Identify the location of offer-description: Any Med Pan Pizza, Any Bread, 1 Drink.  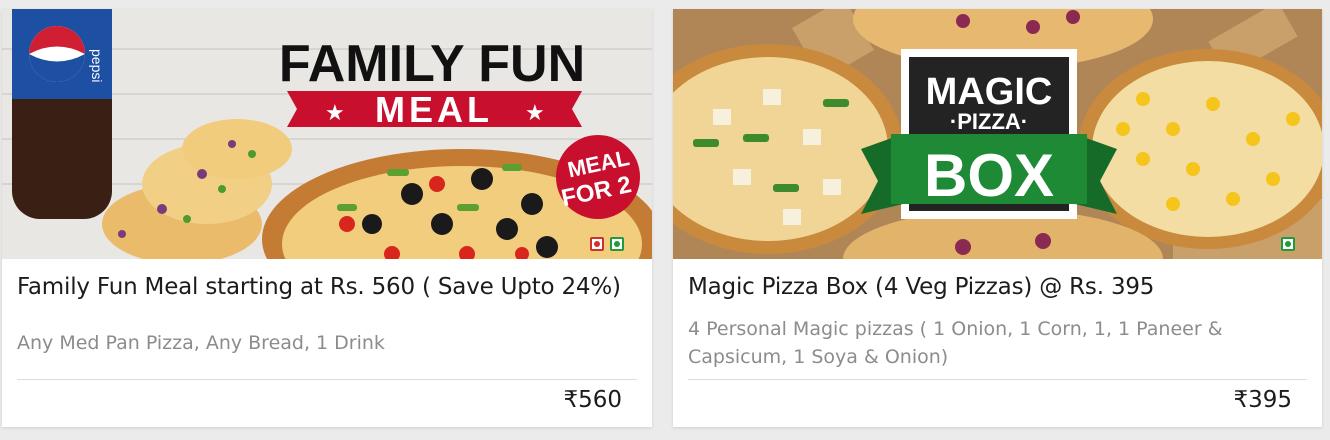
(201, 343).